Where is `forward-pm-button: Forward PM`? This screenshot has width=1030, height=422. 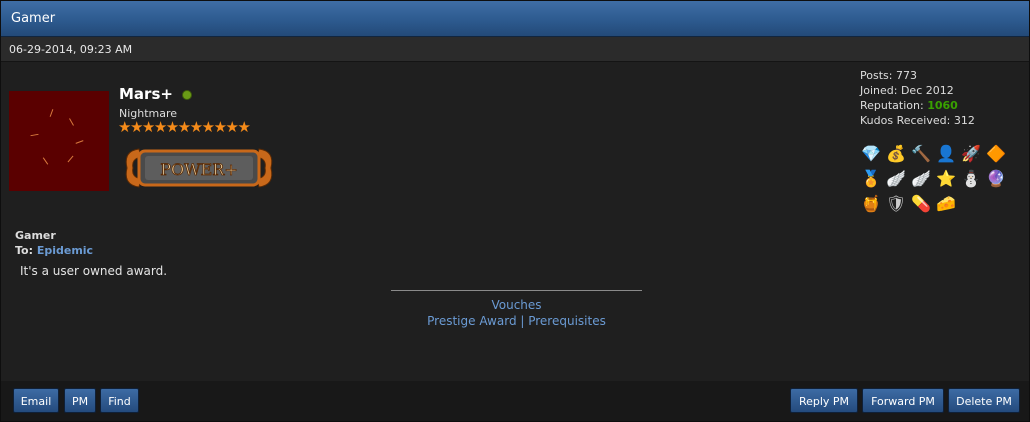
forward-pm-button: Forward PM is located at coordinates (903, 400).